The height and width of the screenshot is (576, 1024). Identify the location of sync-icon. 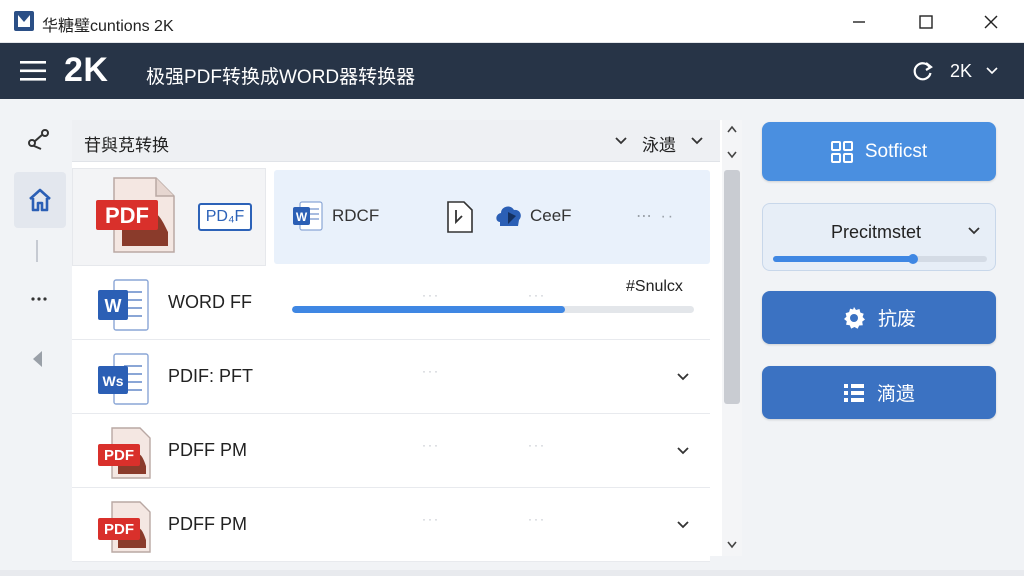
(923, 71).